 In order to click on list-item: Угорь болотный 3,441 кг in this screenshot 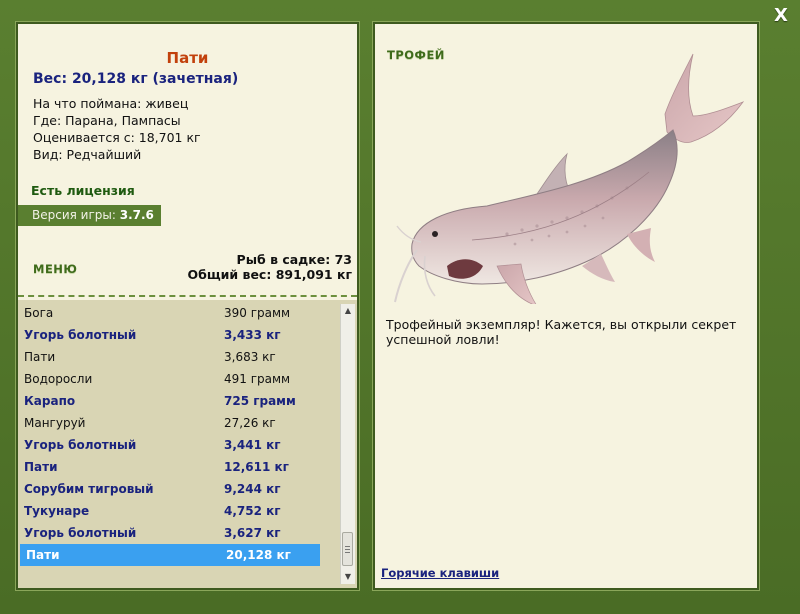, I will do `click(178, 445)`.